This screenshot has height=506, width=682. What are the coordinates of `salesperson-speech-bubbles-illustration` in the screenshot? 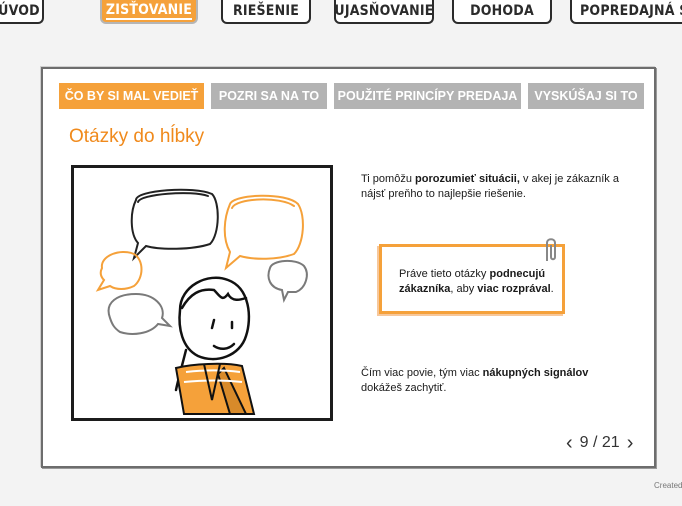 It's located at (201, 301).